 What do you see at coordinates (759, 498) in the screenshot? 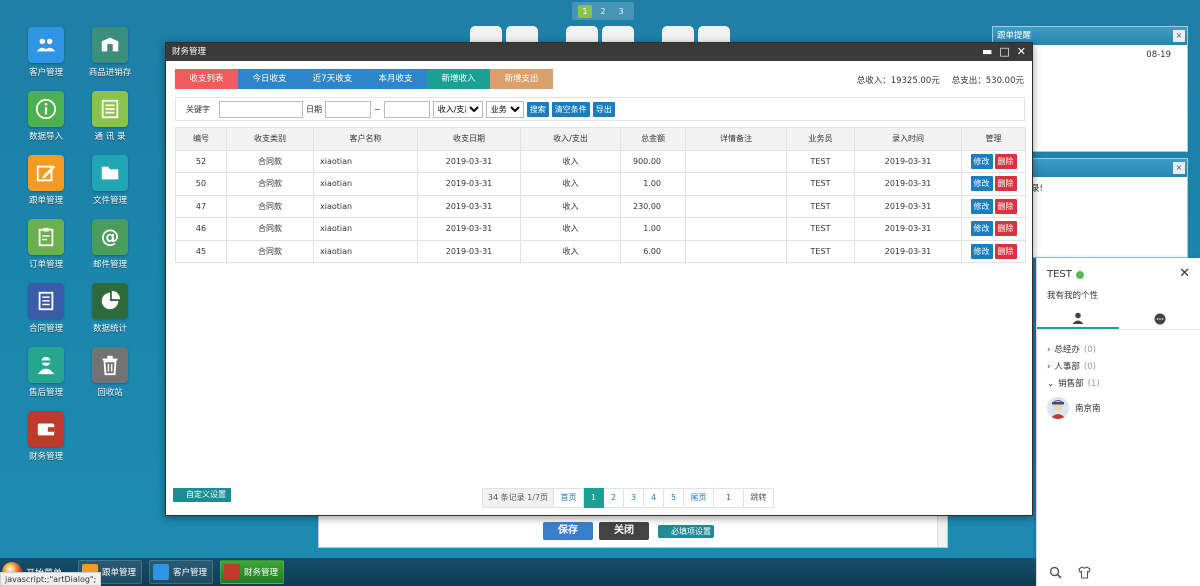
I see `jump-button: 跳转` at bounding box center [759, 498].